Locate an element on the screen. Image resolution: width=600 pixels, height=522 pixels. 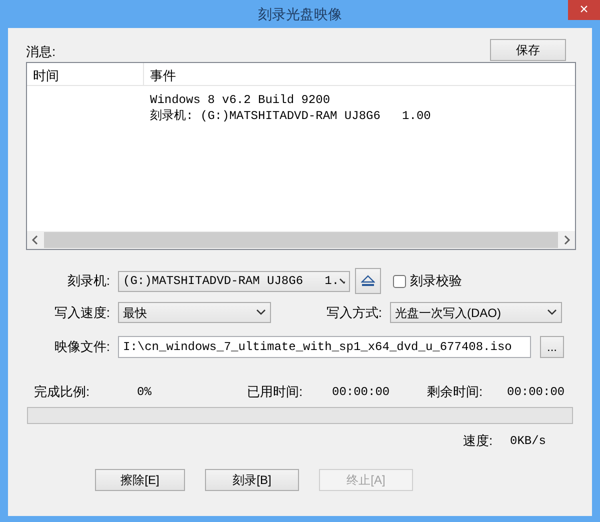
eject-button is located at coordinates (368, 281).